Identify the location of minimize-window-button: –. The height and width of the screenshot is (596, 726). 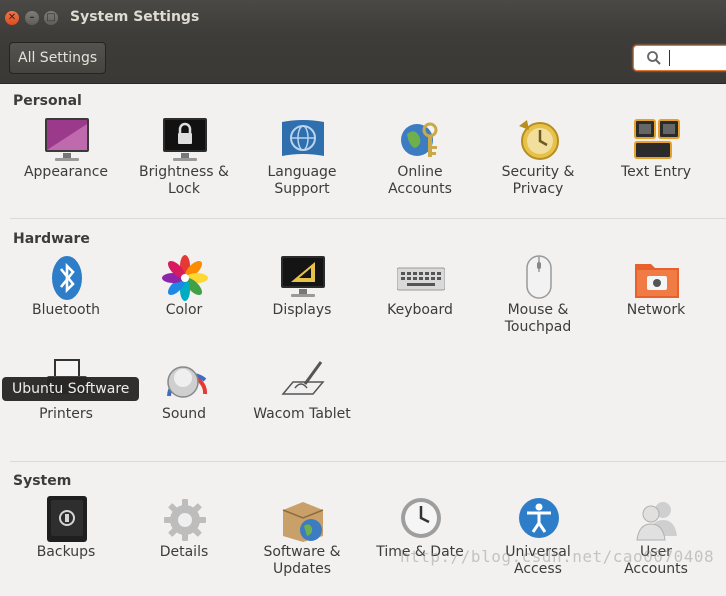
(32, 18).